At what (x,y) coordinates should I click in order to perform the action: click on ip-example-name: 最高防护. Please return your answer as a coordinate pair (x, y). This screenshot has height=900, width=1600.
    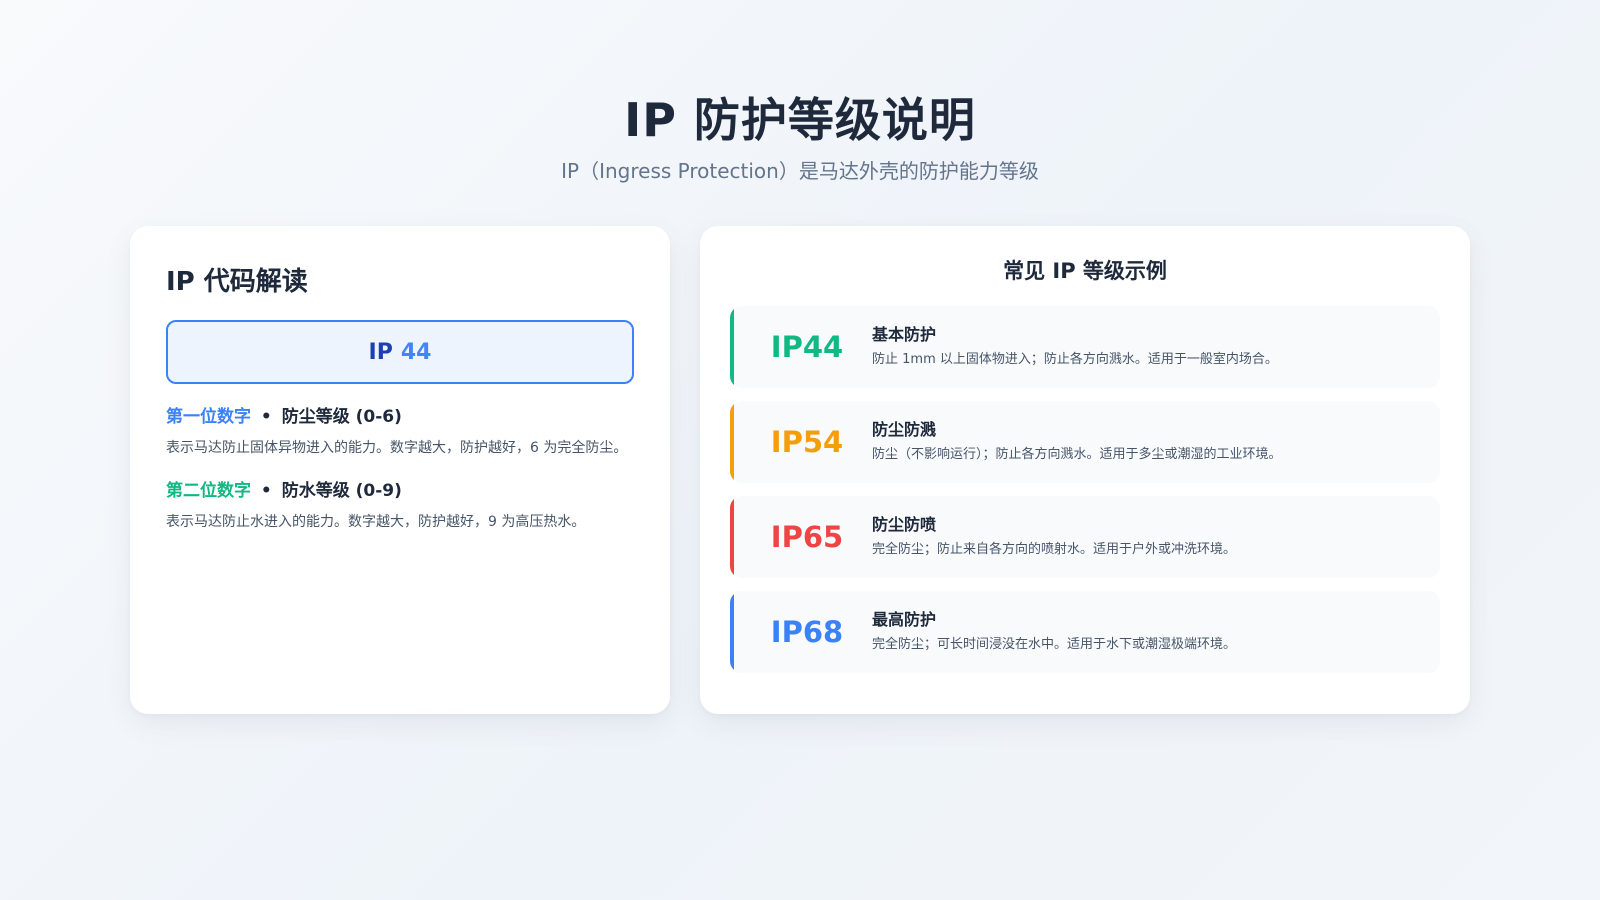
    Looking at the image, I should click on (904, 619).